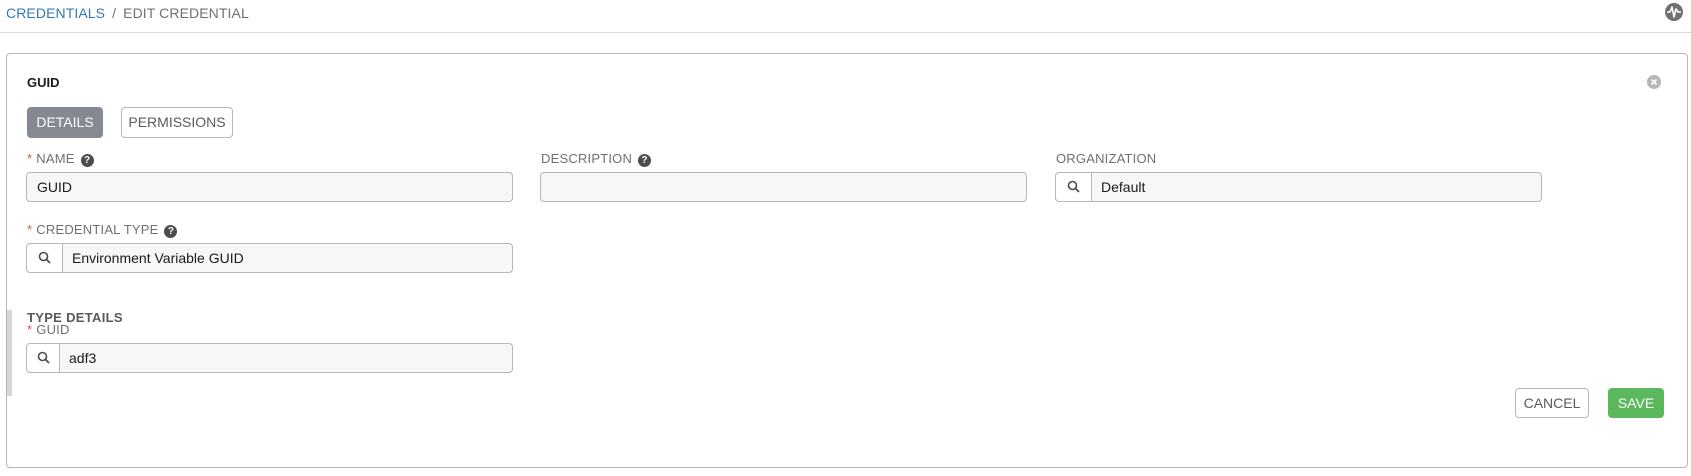 The width and height of the screenshot is (1691, 476). What do you see at coordinates (53, 329) in the screenshot?
I see `guid-label-text: GUID` at bounding box center [53, 329].